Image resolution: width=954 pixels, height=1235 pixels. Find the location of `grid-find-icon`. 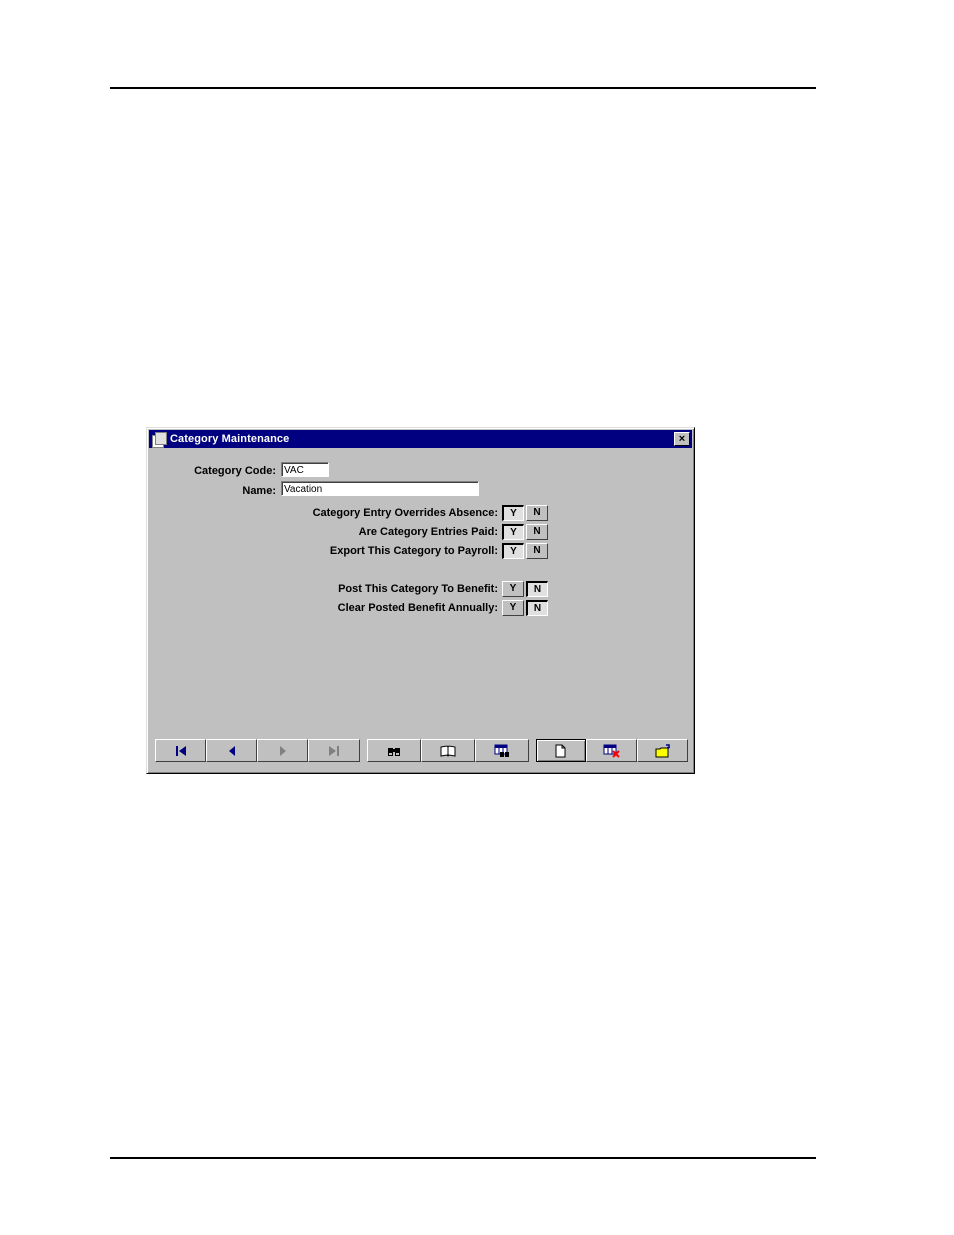

grid-find-icon is located at coordinates (501, 750).